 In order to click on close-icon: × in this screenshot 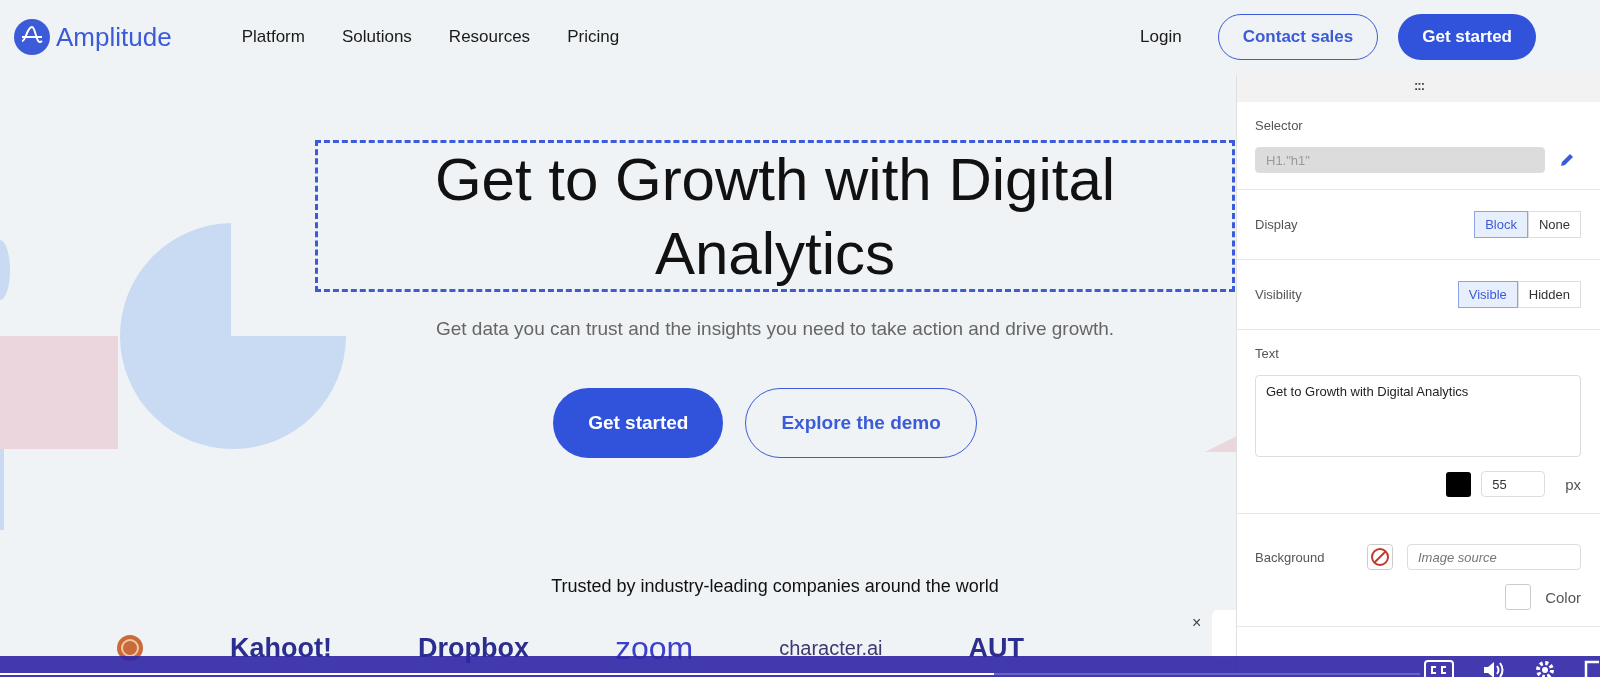, I will do `click(1197, 623)`.